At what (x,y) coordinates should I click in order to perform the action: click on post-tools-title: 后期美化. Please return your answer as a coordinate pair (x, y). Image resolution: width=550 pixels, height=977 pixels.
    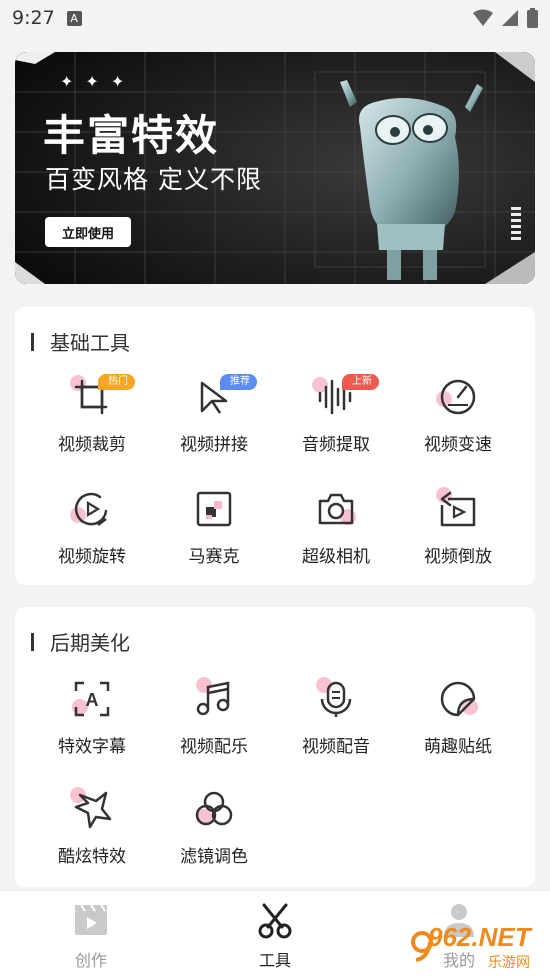
    Looking at the image, I should click on (90, 643).